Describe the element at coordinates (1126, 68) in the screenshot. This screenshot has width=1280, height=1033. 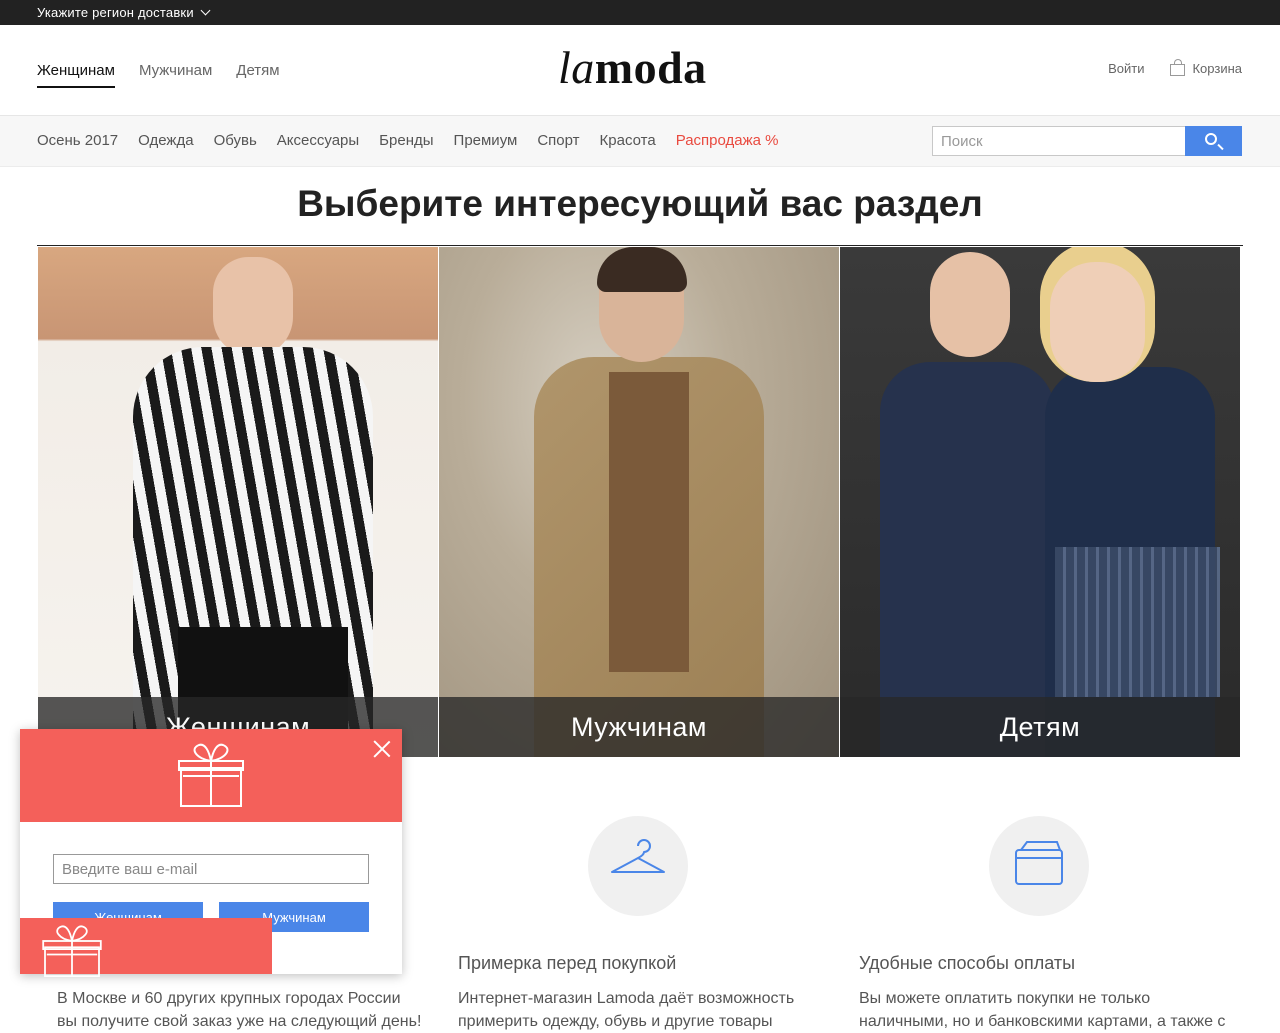
I see `login-link: Войти` at that location.